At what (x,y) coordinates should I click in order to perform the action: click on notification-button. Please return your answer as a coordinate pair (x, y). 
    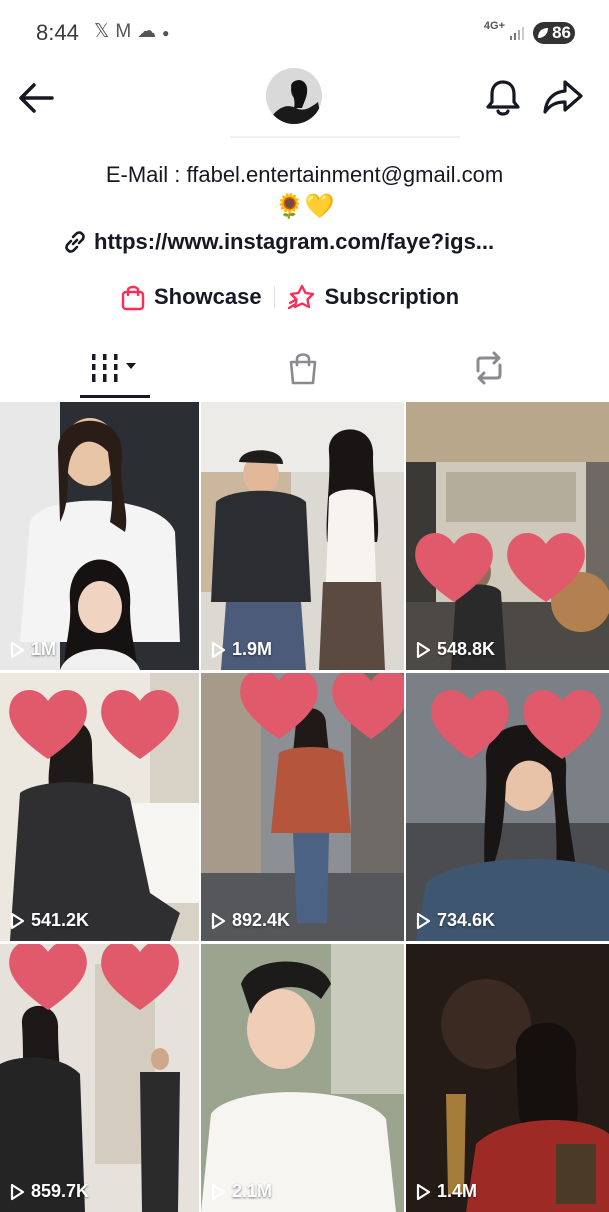
    Looking at the image, I should click on (503, 97).